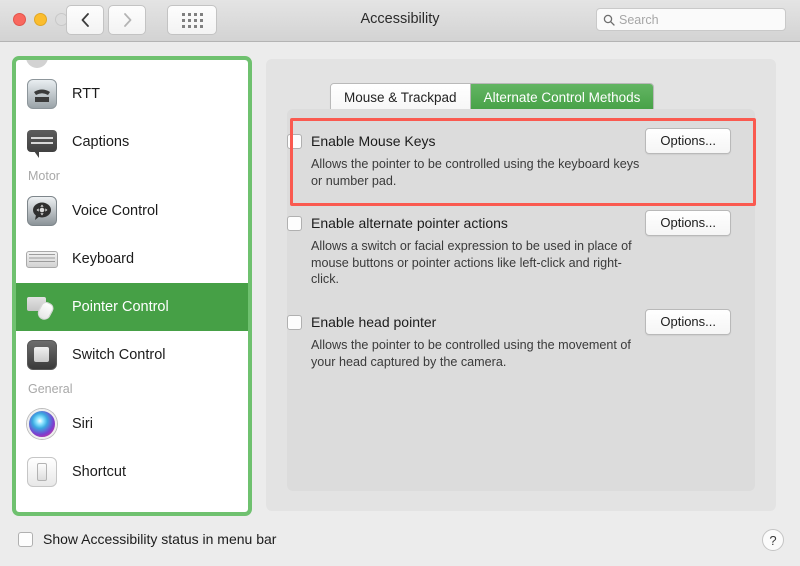  Describe the element at coordinates (561, 98) in the screenshot. I see `tab-alternate-control-methods: Alternate Control Methods` at that location.